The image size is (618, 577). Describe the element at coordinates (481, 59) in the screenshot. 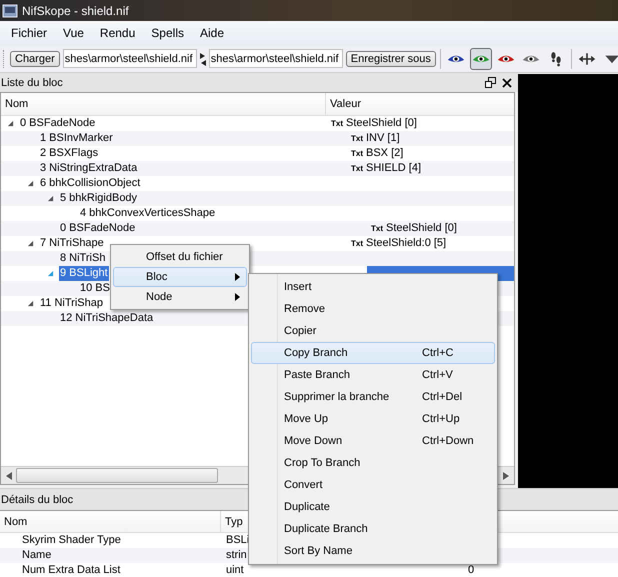

I see `eye-tool-button` at that location.